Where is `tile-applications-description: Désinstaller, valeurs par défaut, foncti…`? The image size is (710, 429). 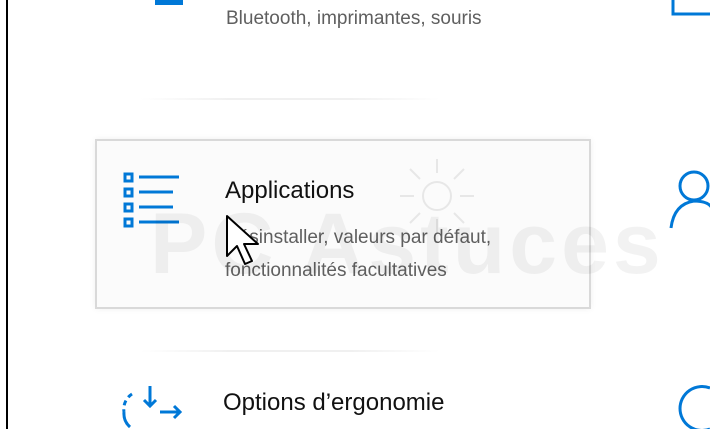 tile-applications-description: Désinstaller, valeurs par défaut, foncti… is located at coordinates (397, 254).